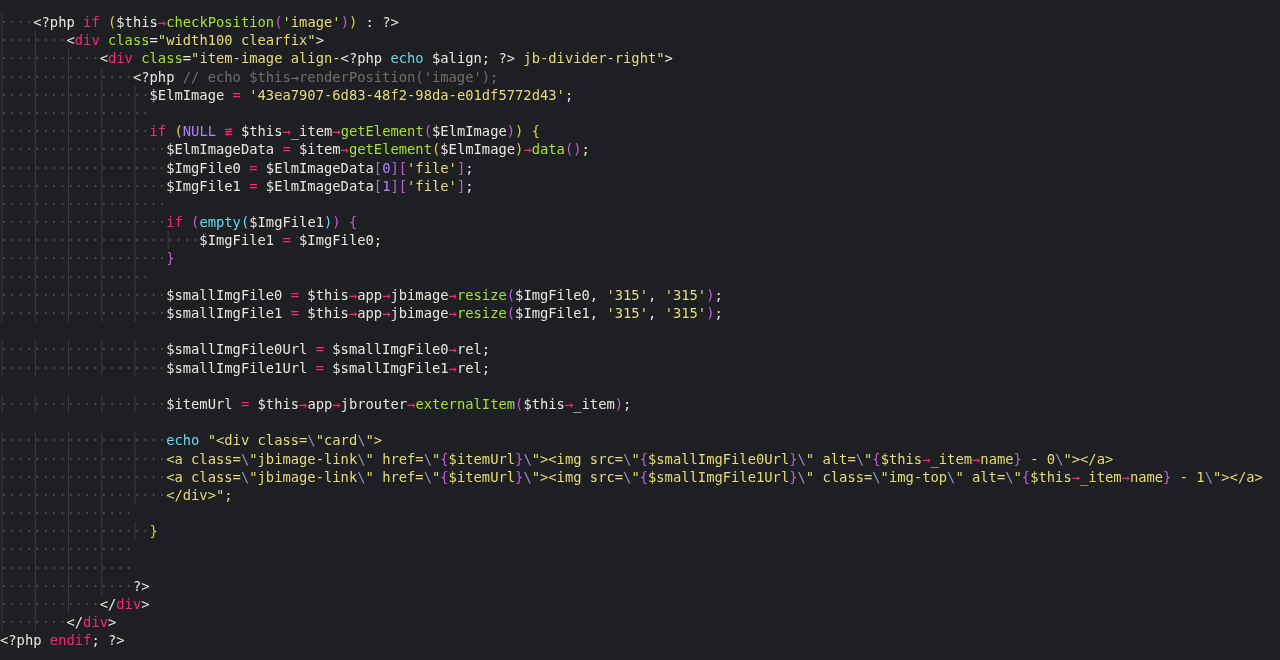  Describe the element at coordinates (141, 585) in the screenshot. I see `code-line: ?>` at that location.